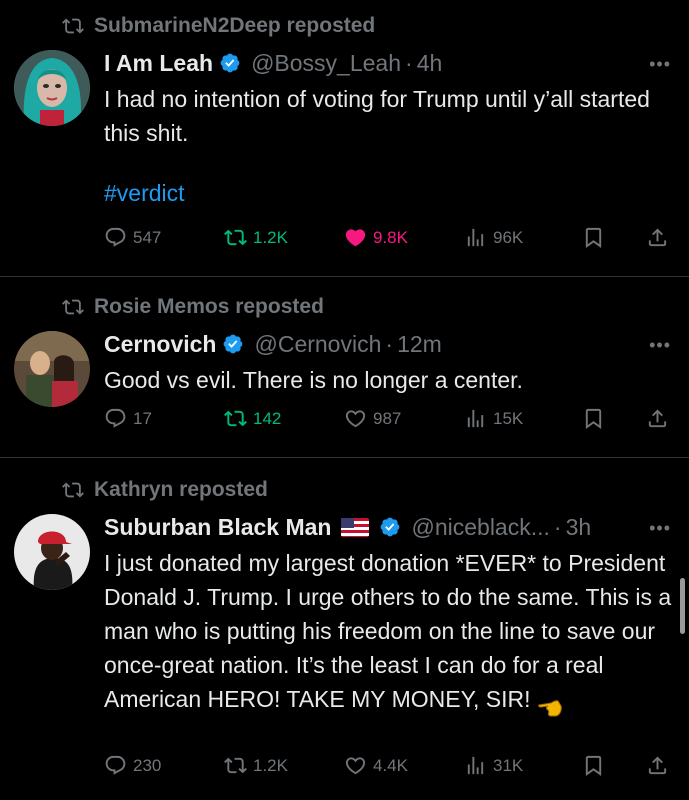 Image resolution: width=689 pixels, height=800 pixels. I want to click on reply-button: 547, so click(132, 237).